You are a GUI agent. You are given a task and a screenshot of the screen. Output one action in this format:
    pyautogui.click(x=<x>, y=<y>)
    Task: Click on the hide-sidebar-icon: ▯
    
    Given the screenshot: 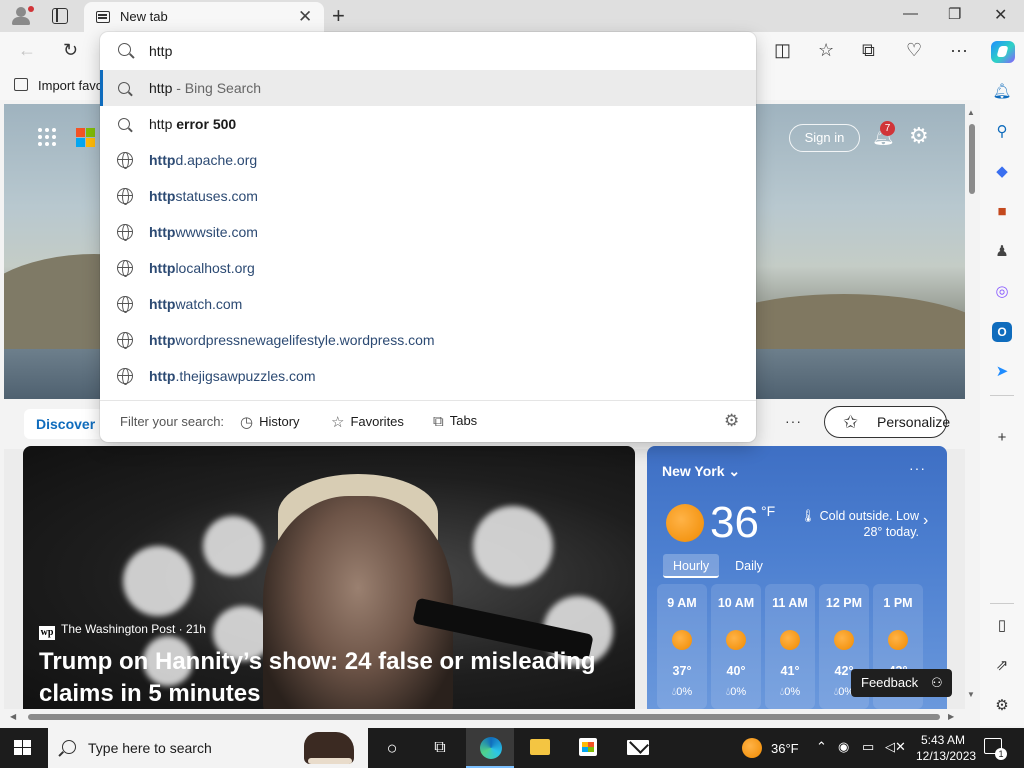 What is the action you would take?
    pyautogui.click(x=1002, y=626)
    